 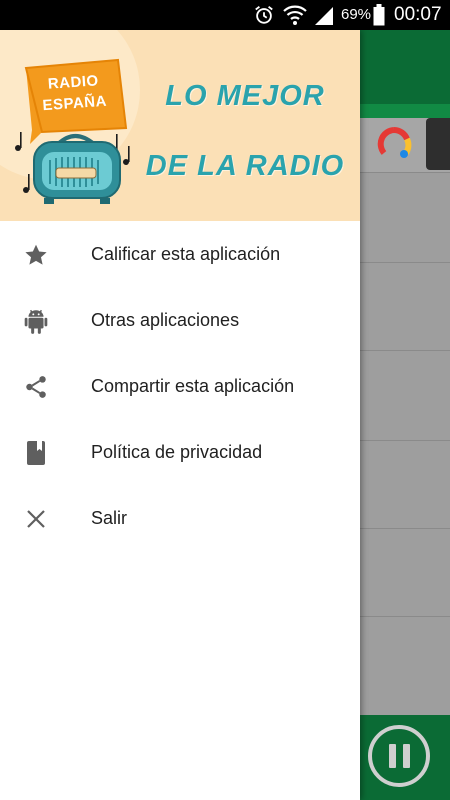 What do you see at coordinates (36, 255) in the screenshot?
I see `star-icon` at bounding box center [36, 255].